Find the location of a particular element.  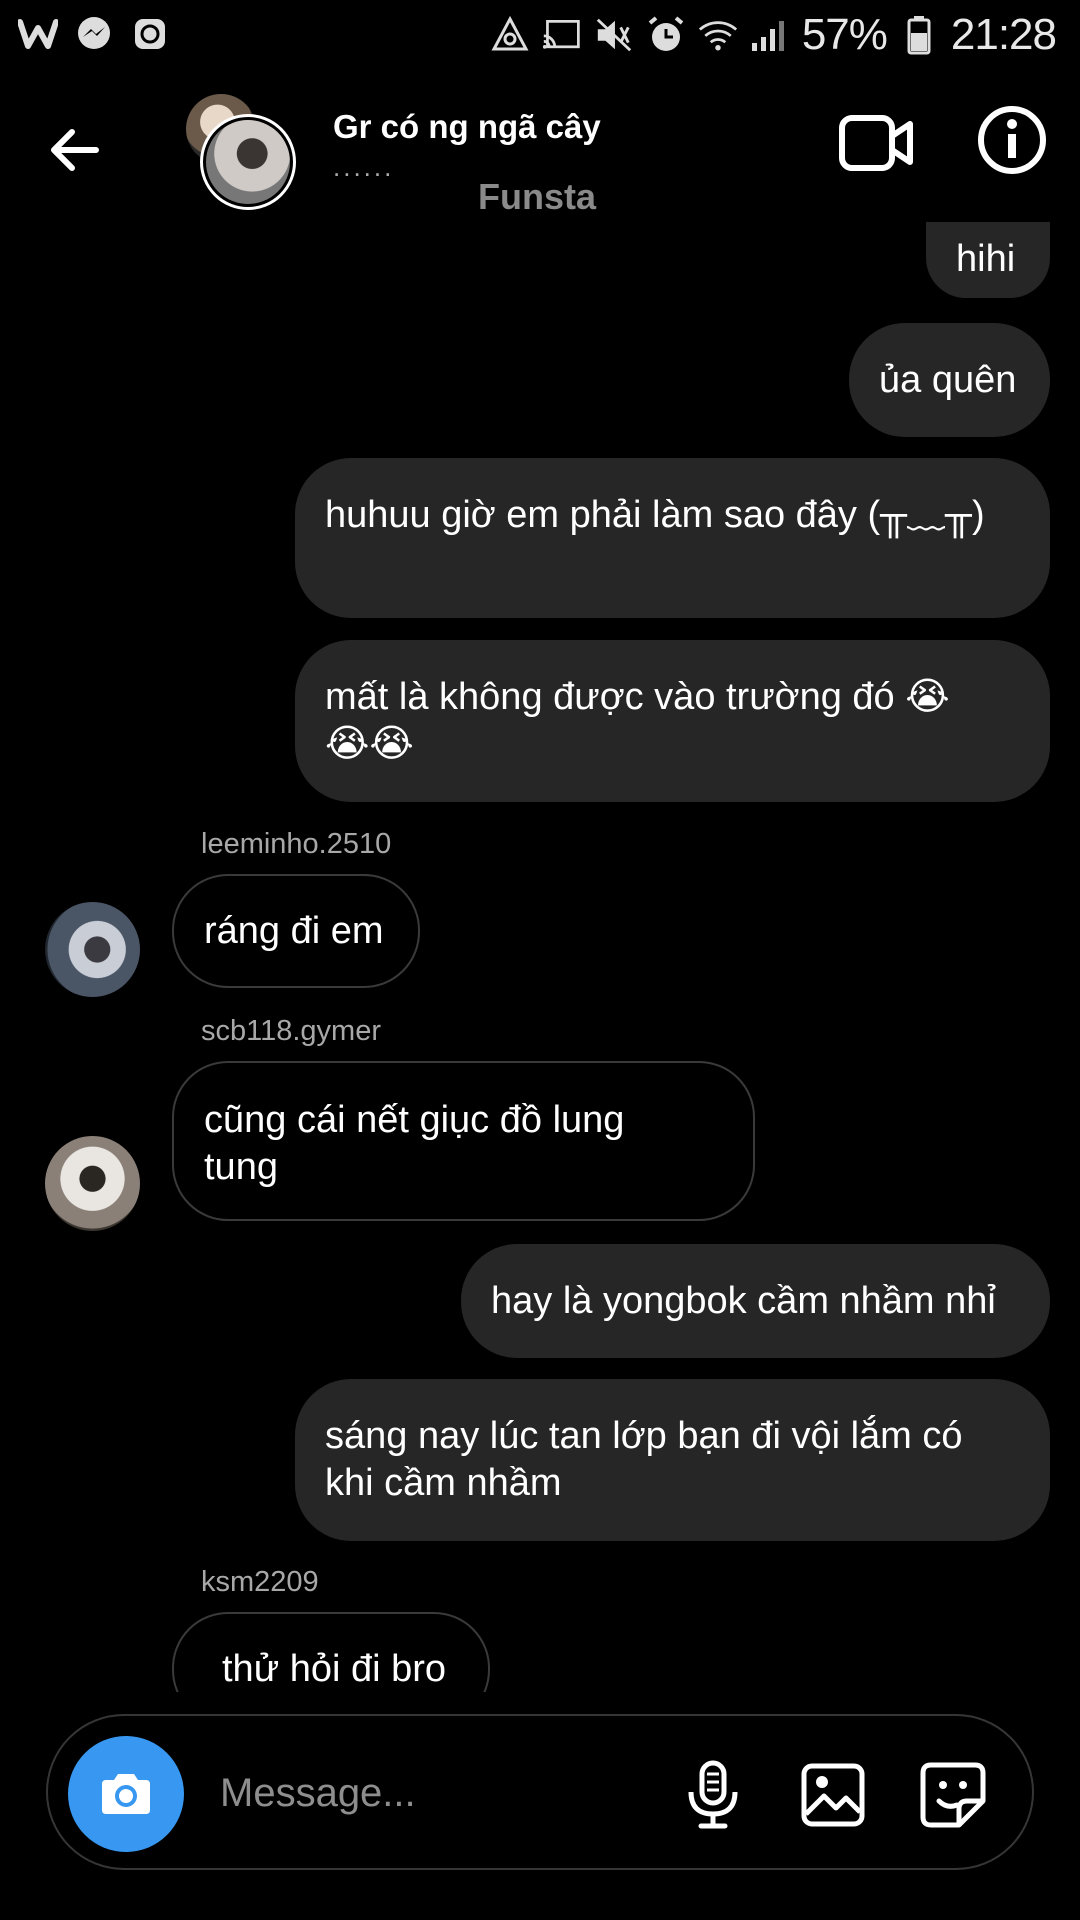

microphone-button is located at coordinates (713, 1795).